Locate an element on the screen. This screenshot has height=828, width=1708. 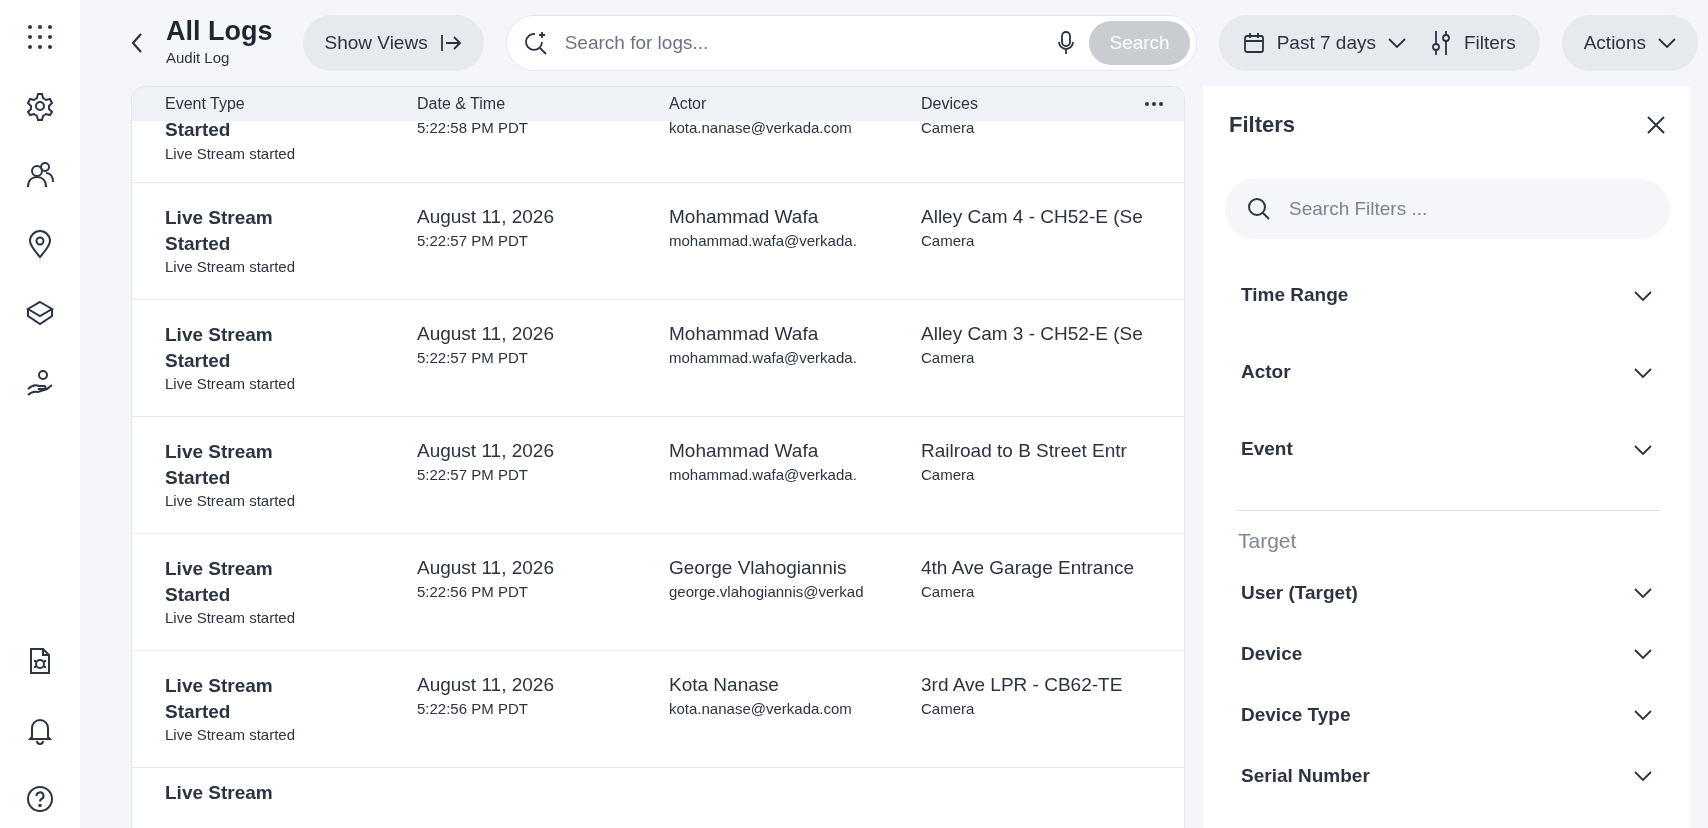
device-name: 4th Ave Garage Entrance is located at coordinates (1028, 567).